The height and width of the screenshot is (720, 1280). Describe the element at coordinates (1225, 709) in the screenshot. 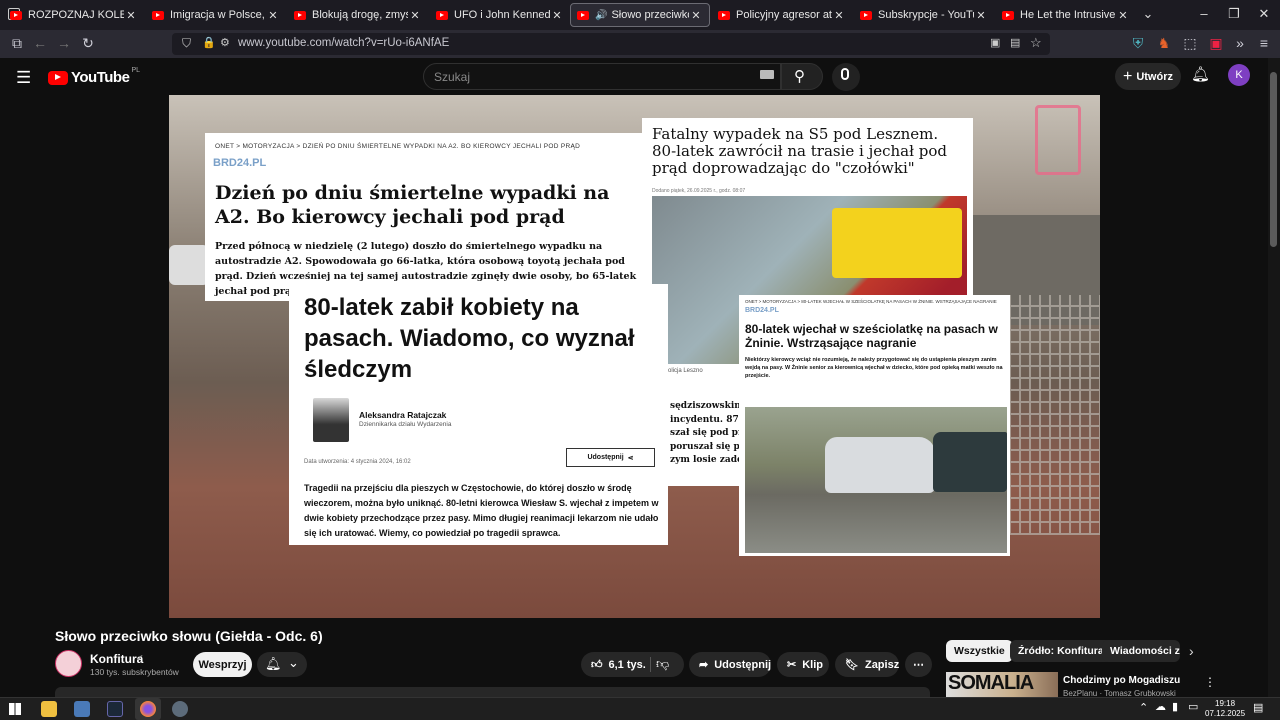

I see `system-clock: 19:18 07.12.2025` at that location.